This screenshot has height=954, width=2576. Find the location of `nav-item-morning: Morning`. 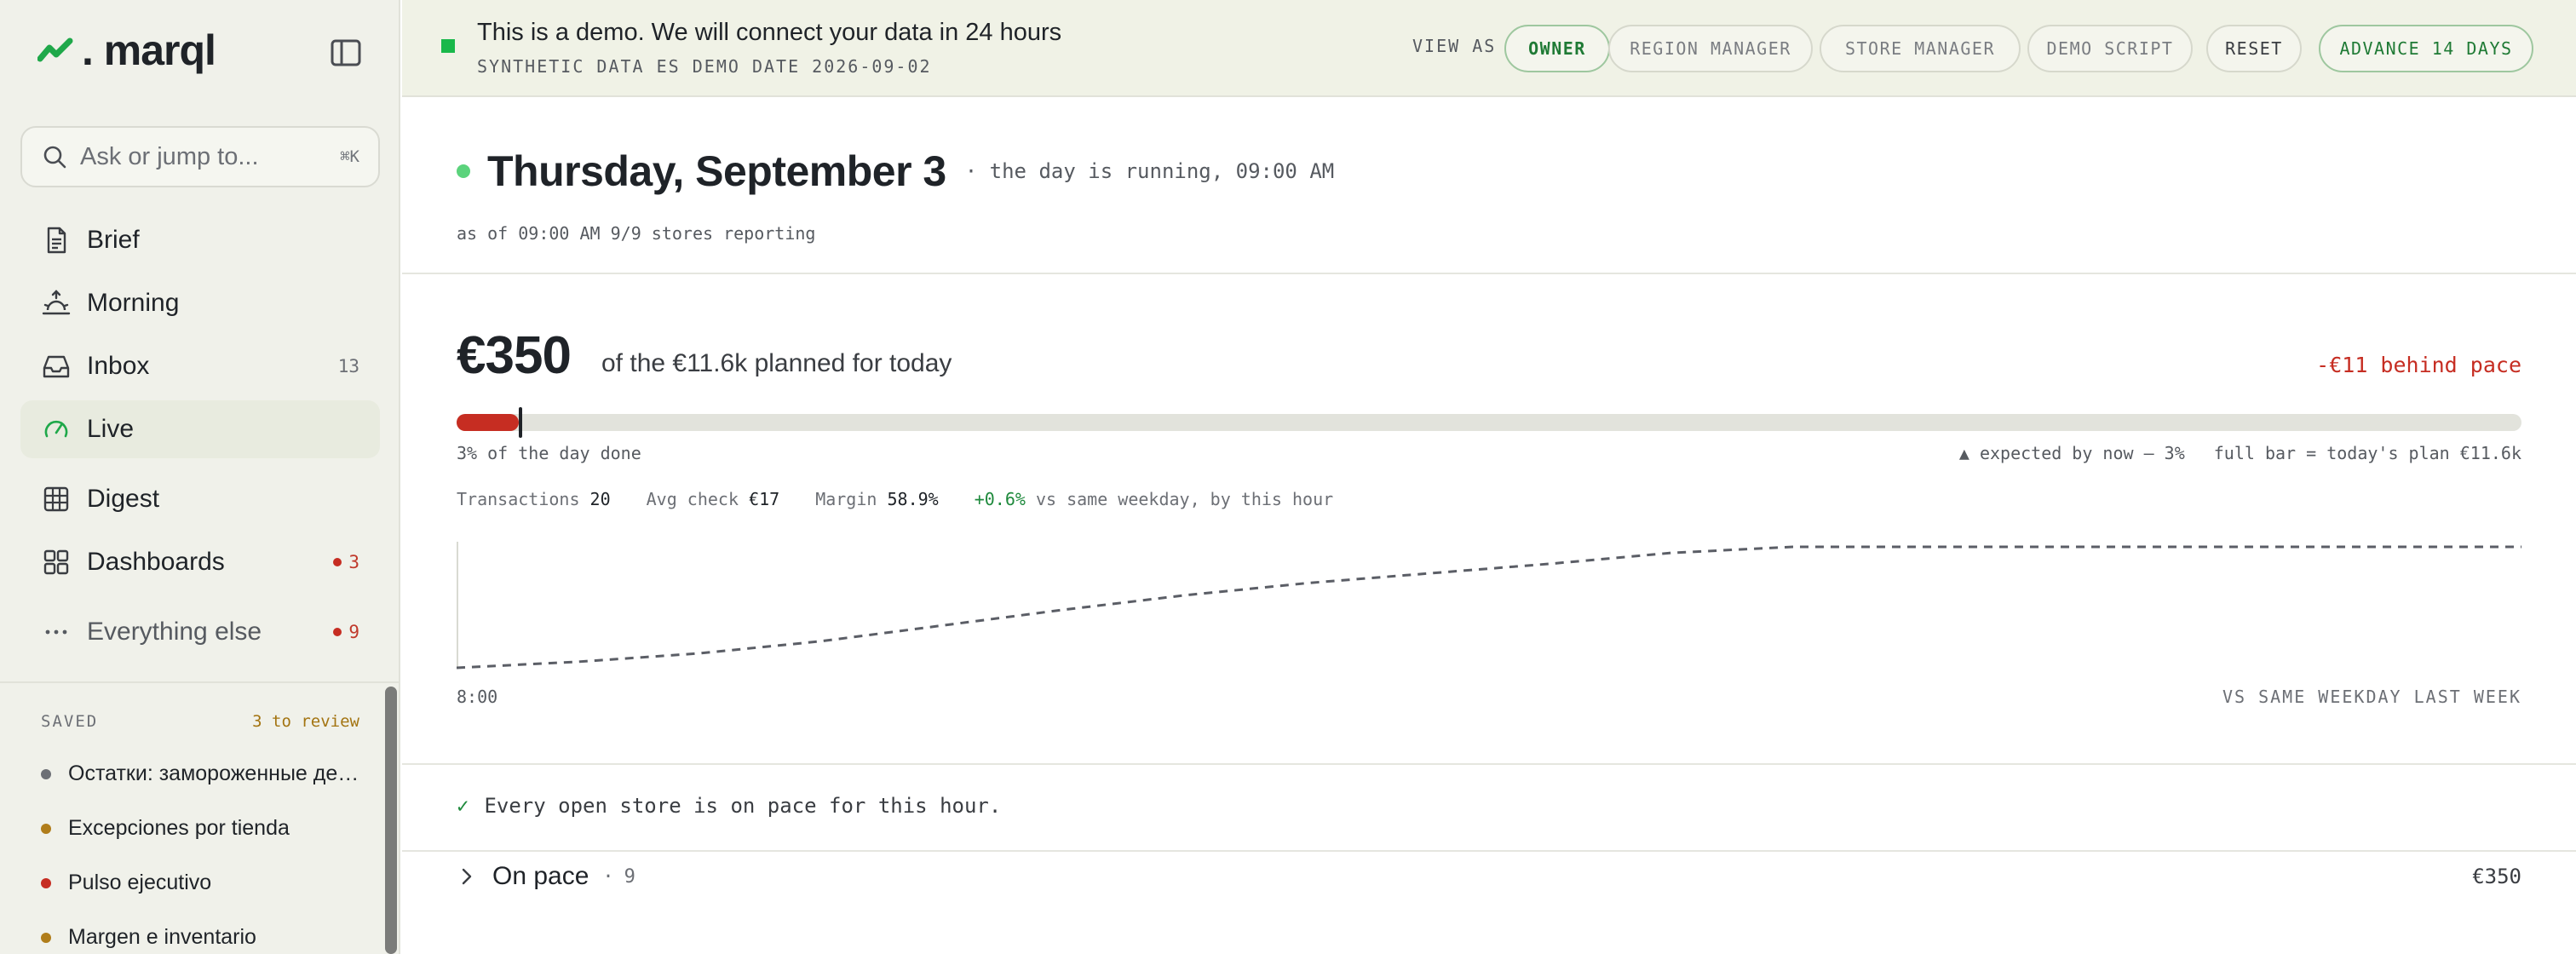

nav-item-morning: Morning is located at coordinates (200, 303).